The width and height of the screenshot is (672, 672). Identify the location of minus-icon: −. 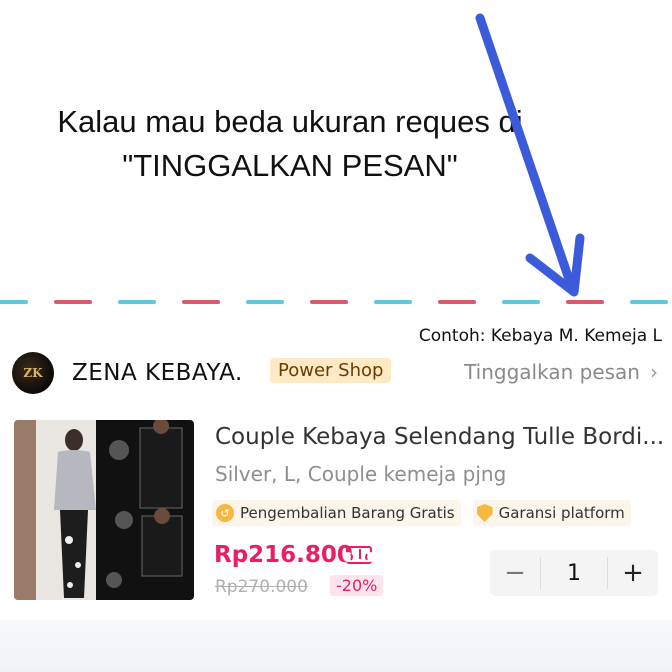
(515, 573).